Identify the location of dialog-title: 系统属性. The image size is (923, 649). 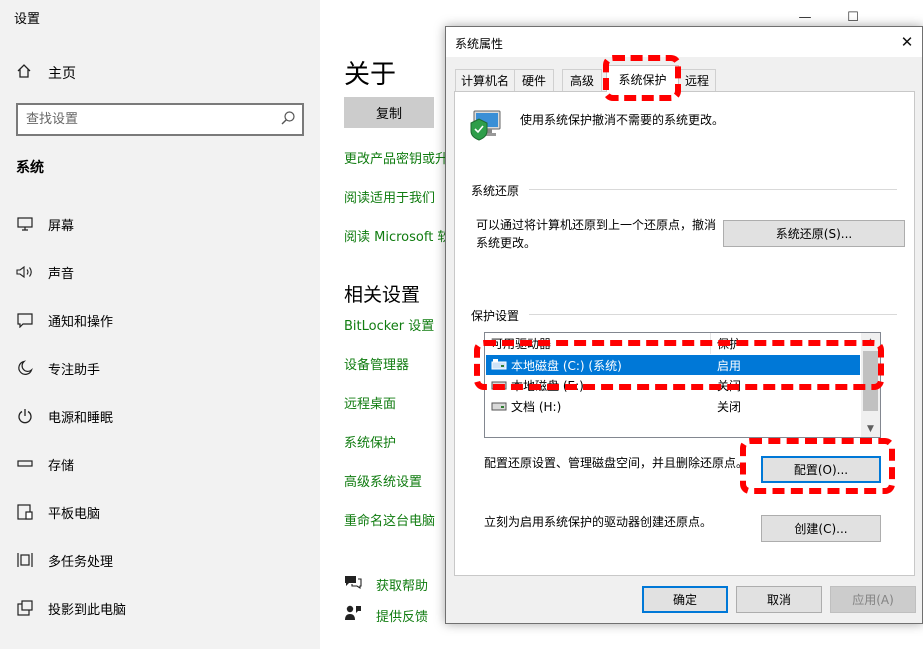
(479, 44).